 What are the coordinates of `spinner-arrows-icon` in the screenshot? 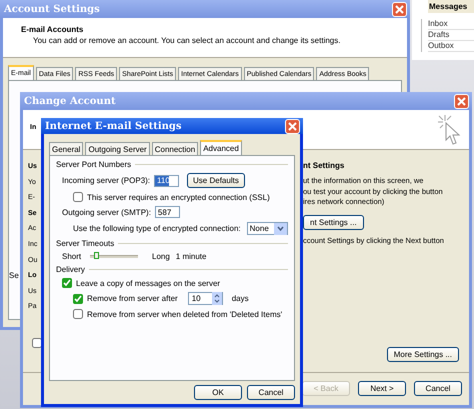 It's located at (217, 298).